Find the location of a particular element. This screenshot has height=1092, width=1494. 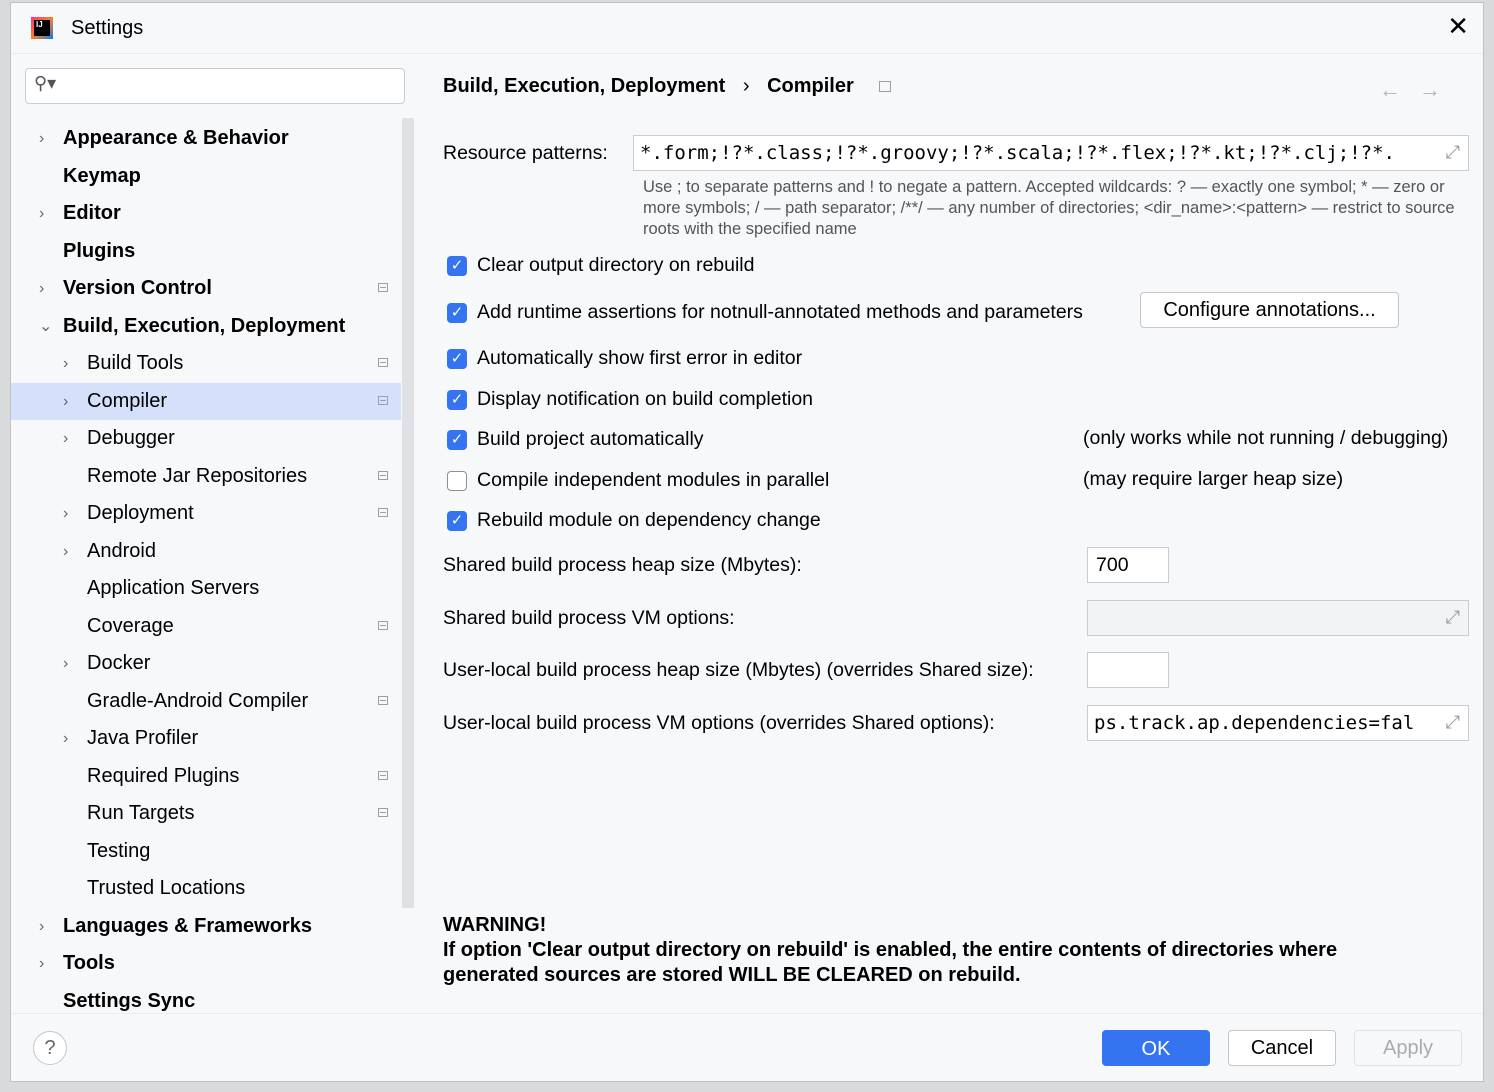

user-vm-options-input: ps.track.ap.dependencies=fal ⤢ is located at coordinates (1278, 723).